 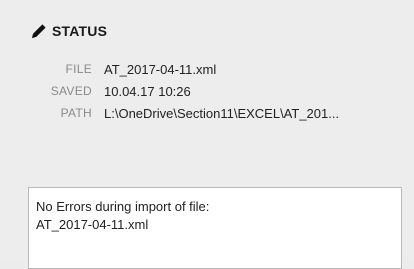 What do you see at coordinates (147, 91) in the screenshot?
I see `saved-value: 10.04.17 10:26` at bounding box center [147, 91].